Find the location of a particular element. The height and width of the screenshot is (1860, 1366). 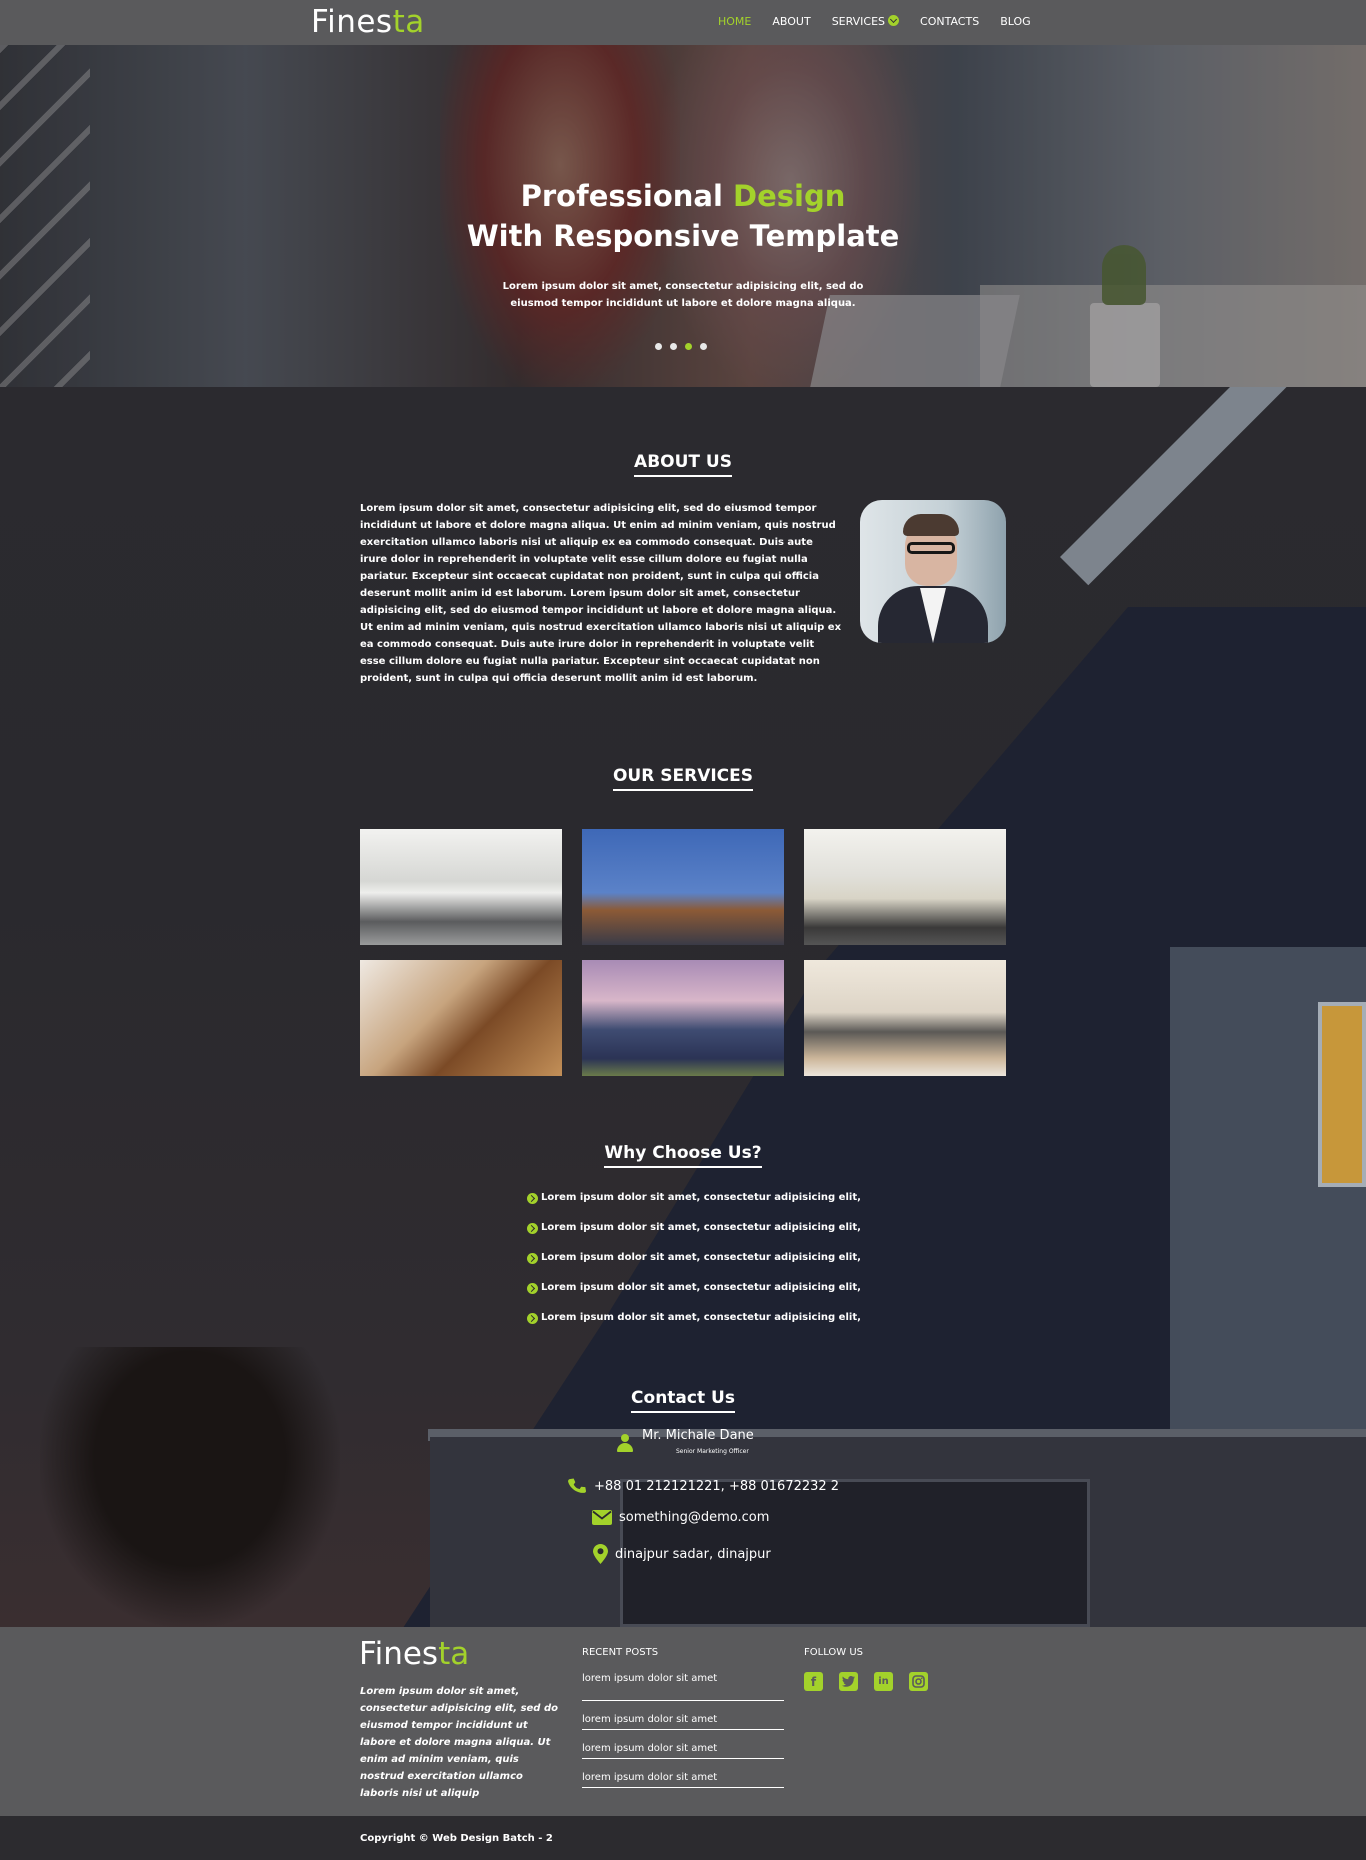

instagram-icon is located at coordinates (918, 1681).